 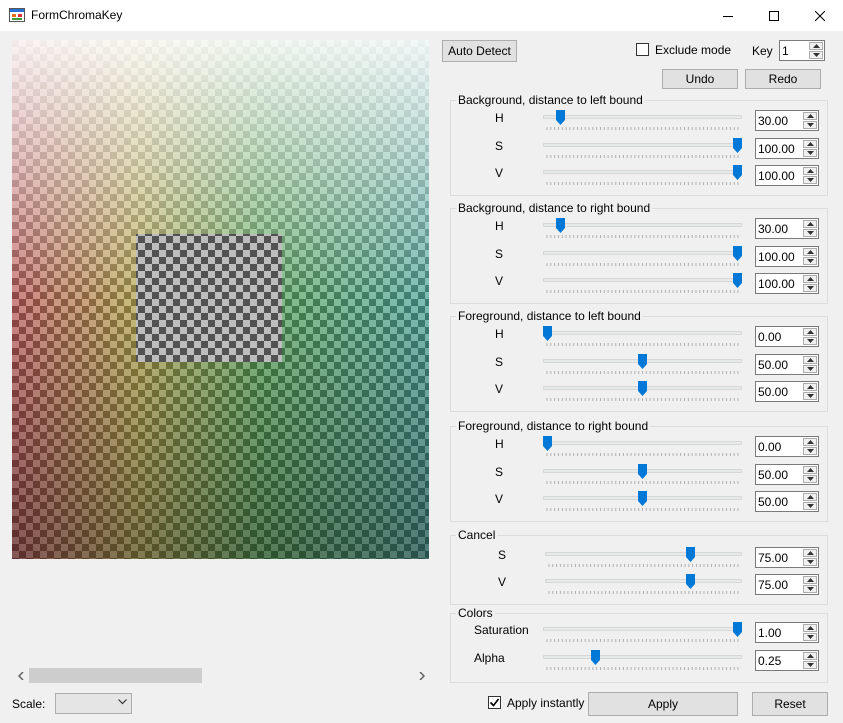 What do you see at coordinates (783, 79) in the screenshot?
I see `redo-button: Redo` at bounding box center [783, 79].